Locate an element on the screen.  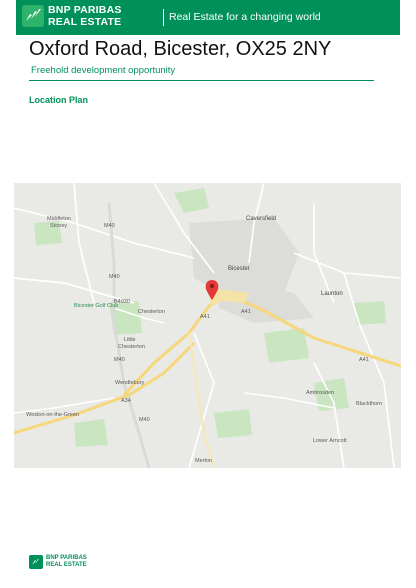
header-tagline: Real Estate for a changing world is located at coordinates (245, 17).